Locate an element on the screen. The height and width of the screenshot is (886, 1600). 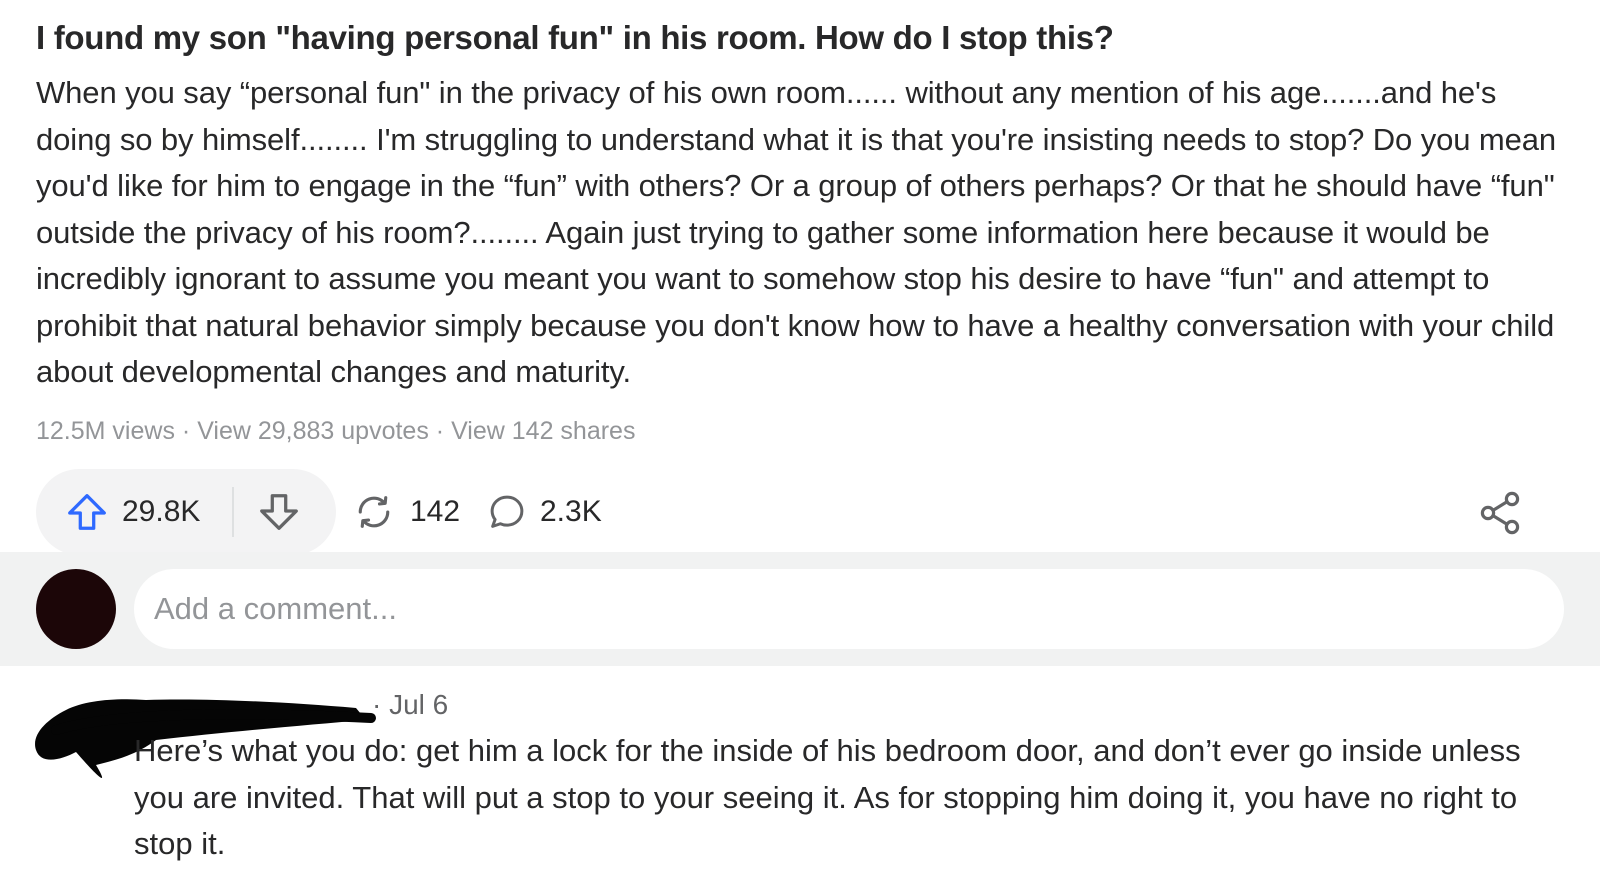
view-shares-link: View 142 shares is located at coordinates (543, 431).